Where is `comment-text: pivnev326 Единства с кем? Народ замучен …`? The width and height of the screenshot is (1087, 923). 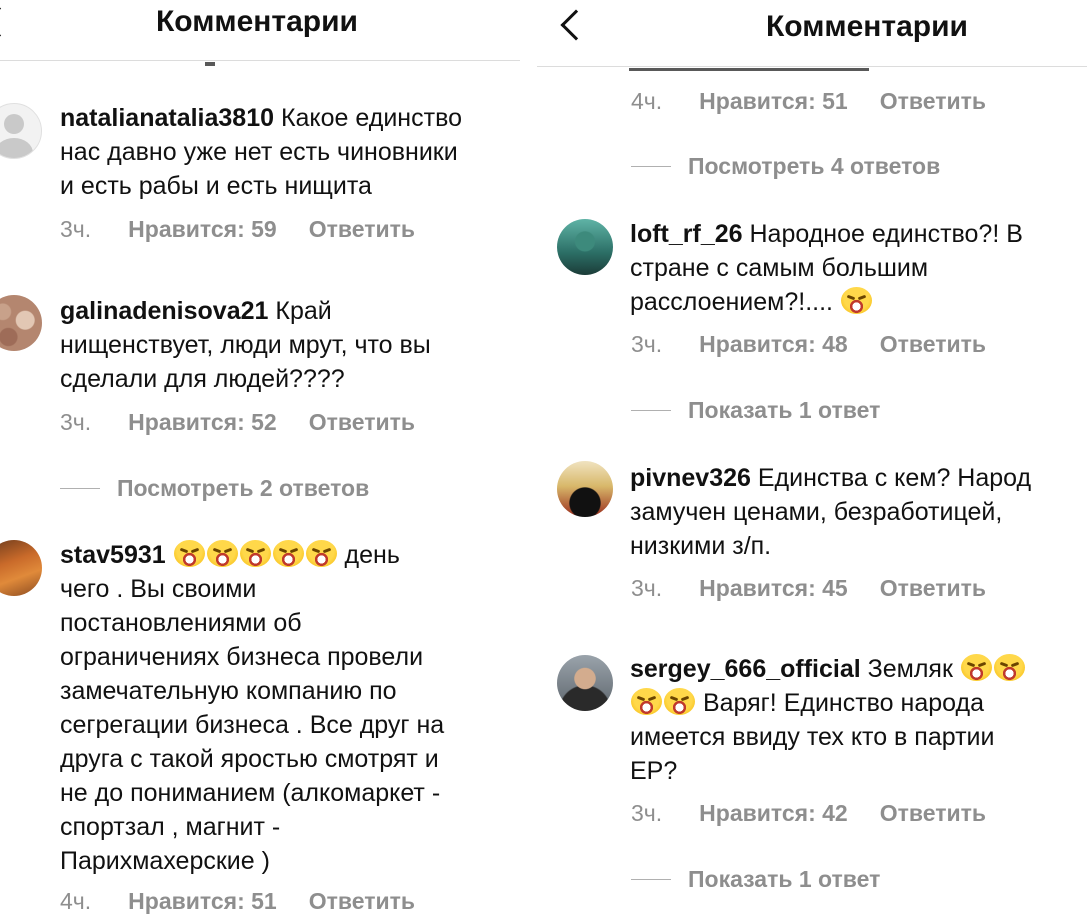 comment-text: pivnev326 Единства с кем? Народ замучен … is located at coordinates (831, 512).